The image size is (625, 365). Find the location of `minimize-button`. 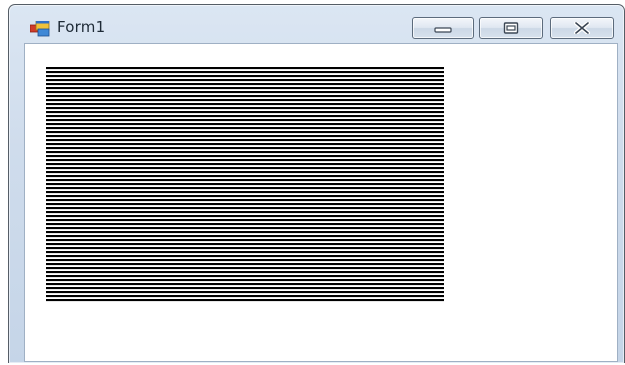

minimize-button is located at coordinates (443, 28).